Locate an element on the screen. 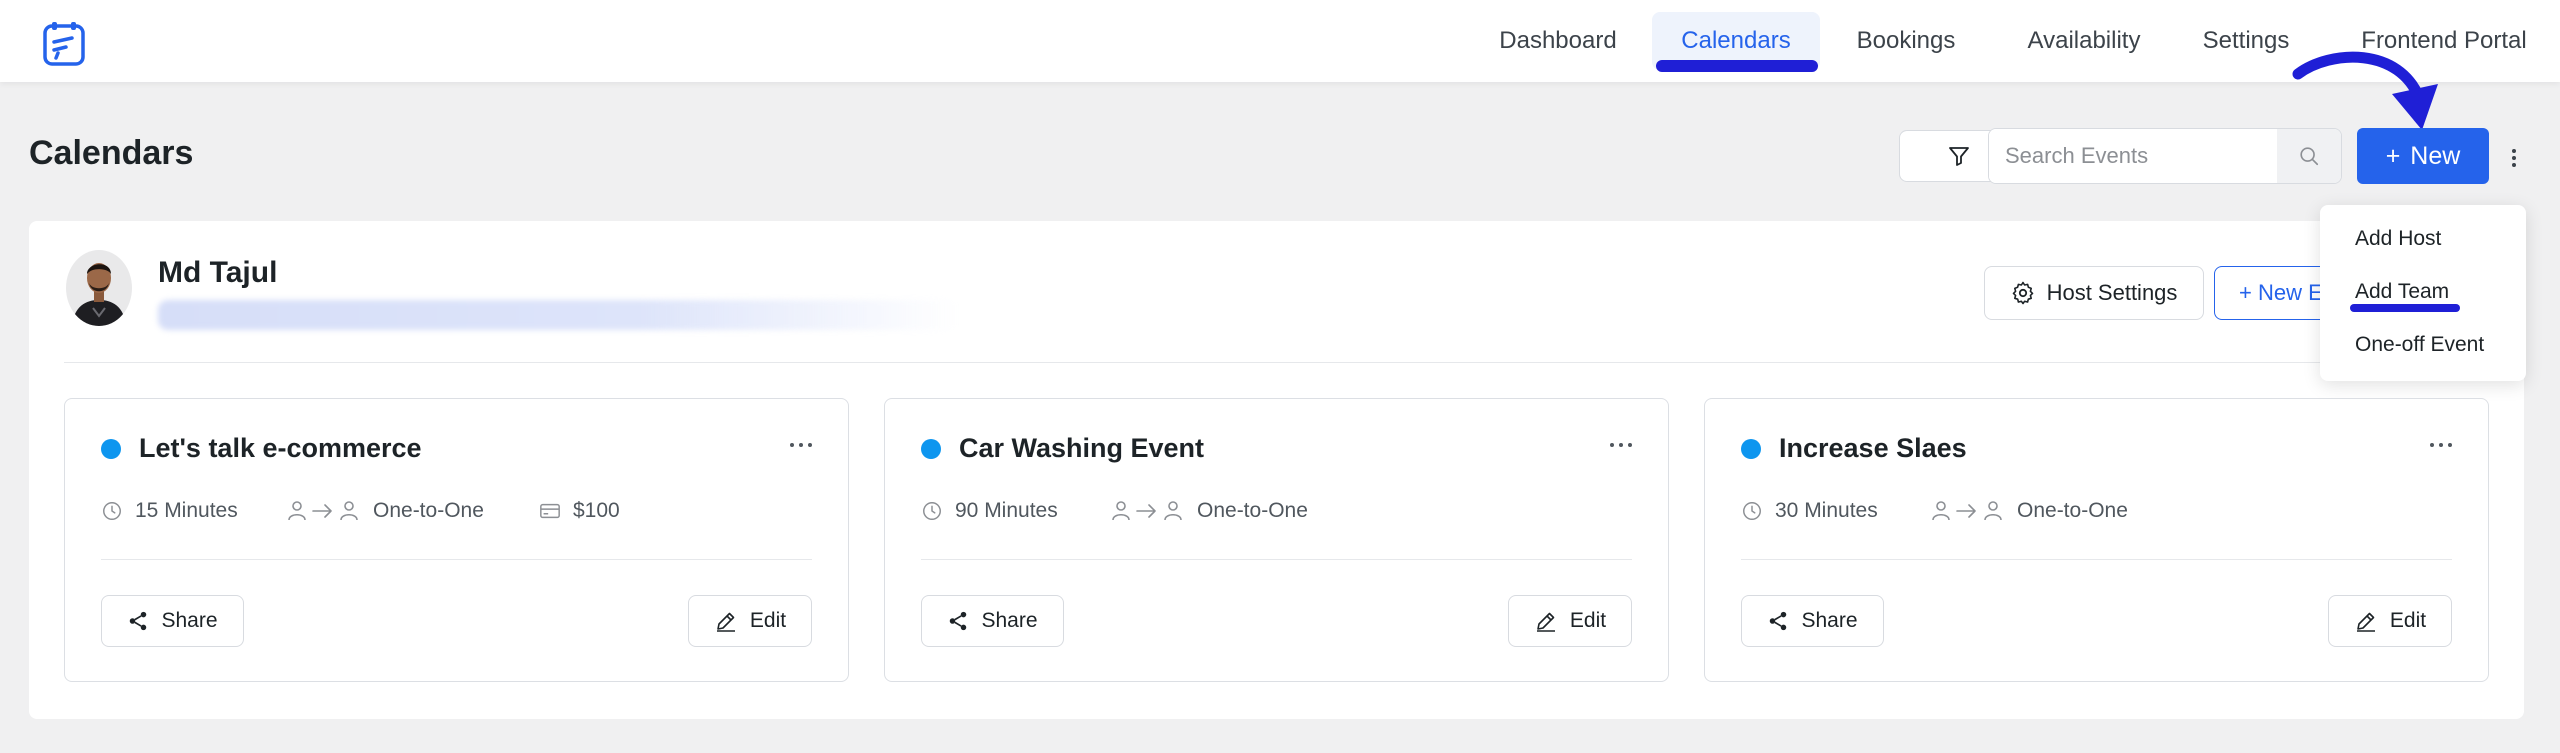  nav-item-bookings: Bookings is located at coordinates (1906, 41).